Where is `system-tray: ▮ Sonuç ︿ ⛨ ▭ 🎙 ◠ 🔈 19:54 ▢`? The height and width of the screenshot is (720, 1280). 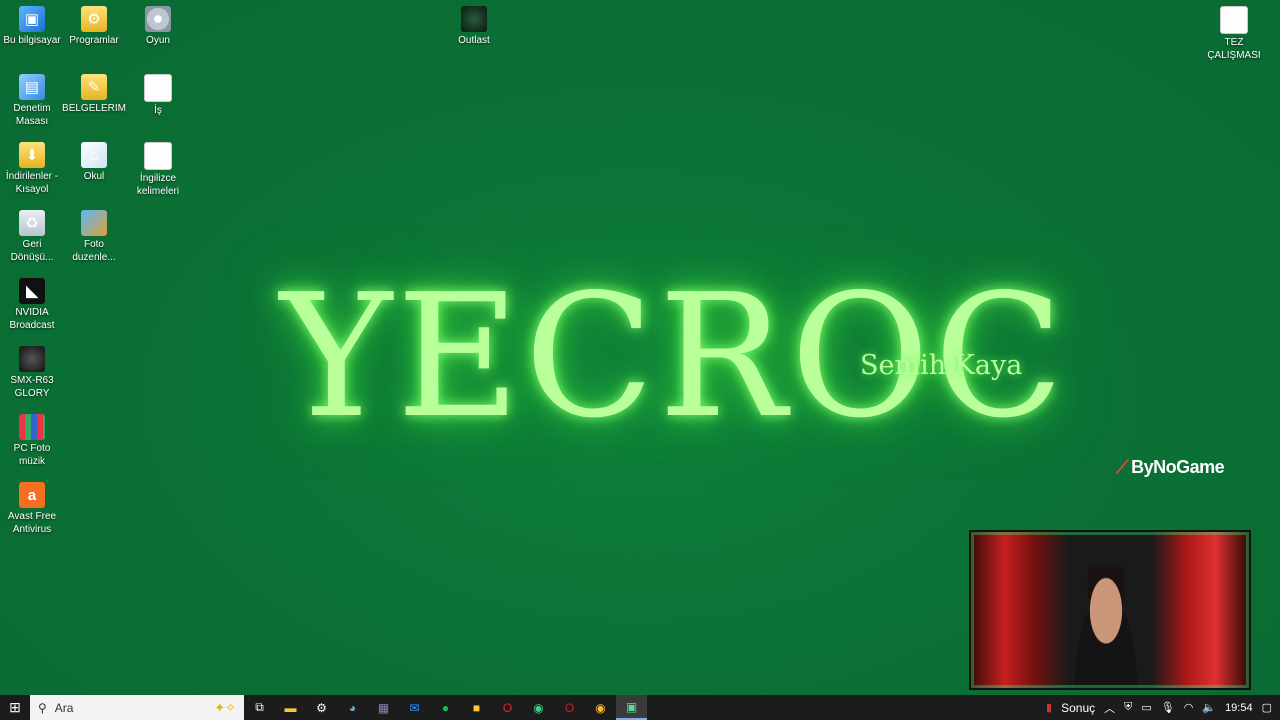
system-tray: ▮ Sonuç ︿ ⛨ ▭ 🎙 ◠ 🔈 19:54 ▢ is located at coordinates (1163, 708).